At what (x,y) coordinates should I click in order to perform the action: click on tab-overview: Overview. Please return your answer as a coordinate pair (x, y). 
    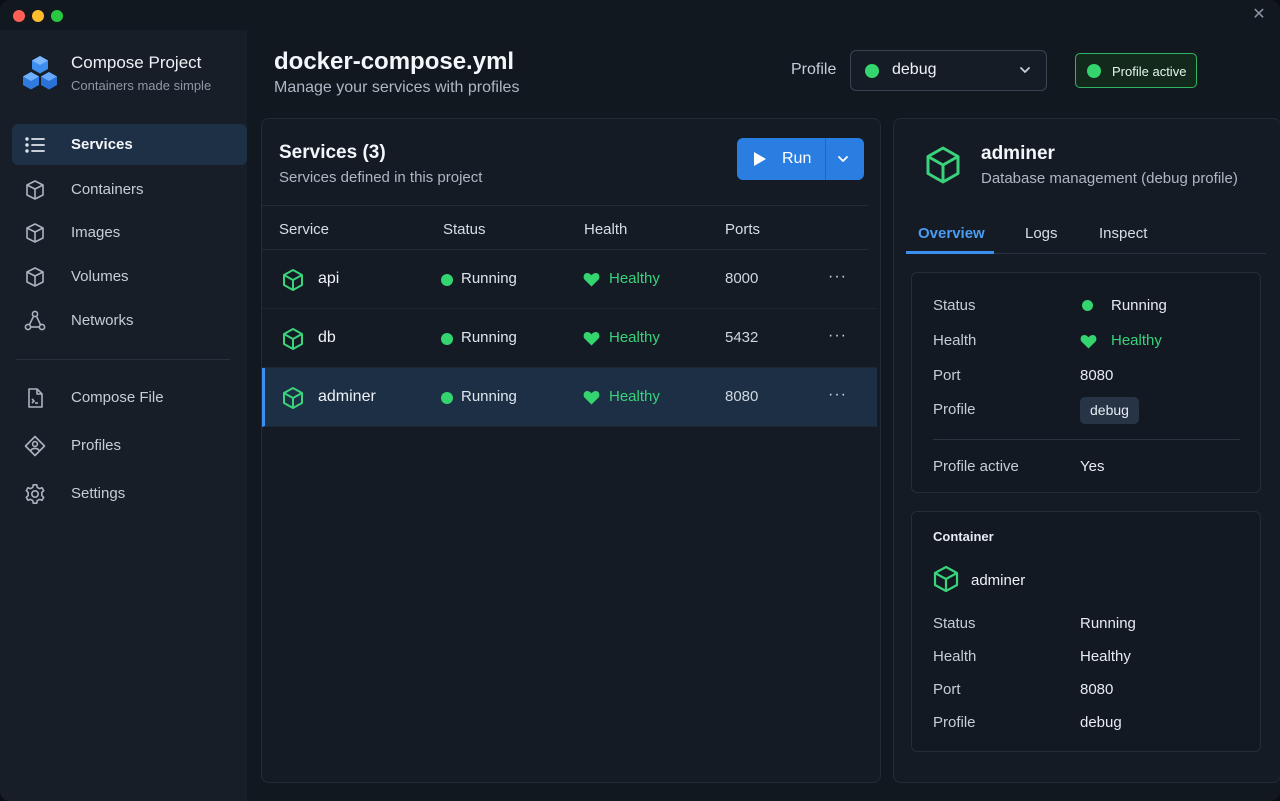
    Looking at the image, I should click on (951, 233).